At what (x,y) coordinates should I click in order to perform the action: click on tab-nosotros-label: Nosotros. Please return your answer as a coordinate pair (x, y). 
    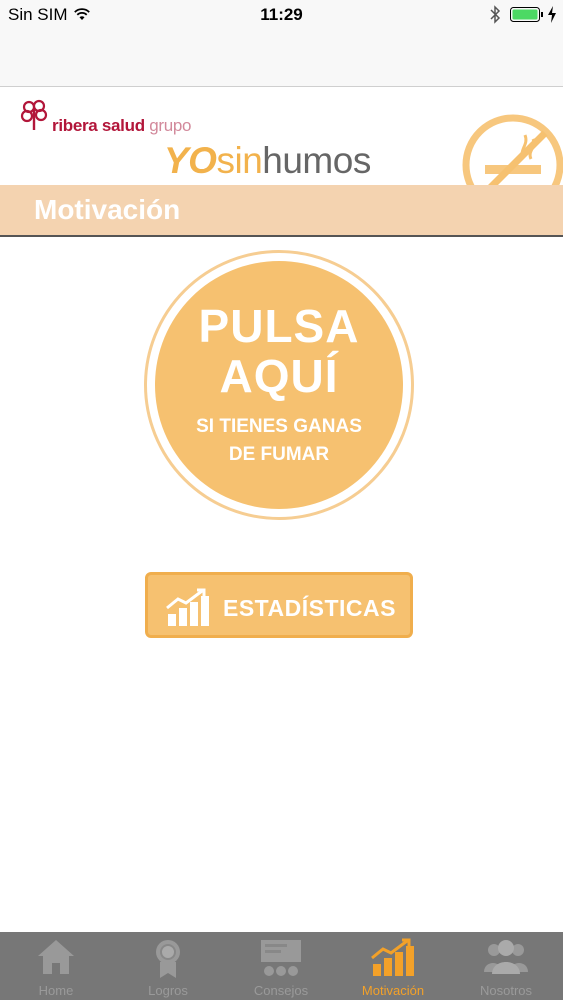
    Looking at the image, I should click on (506, 990).